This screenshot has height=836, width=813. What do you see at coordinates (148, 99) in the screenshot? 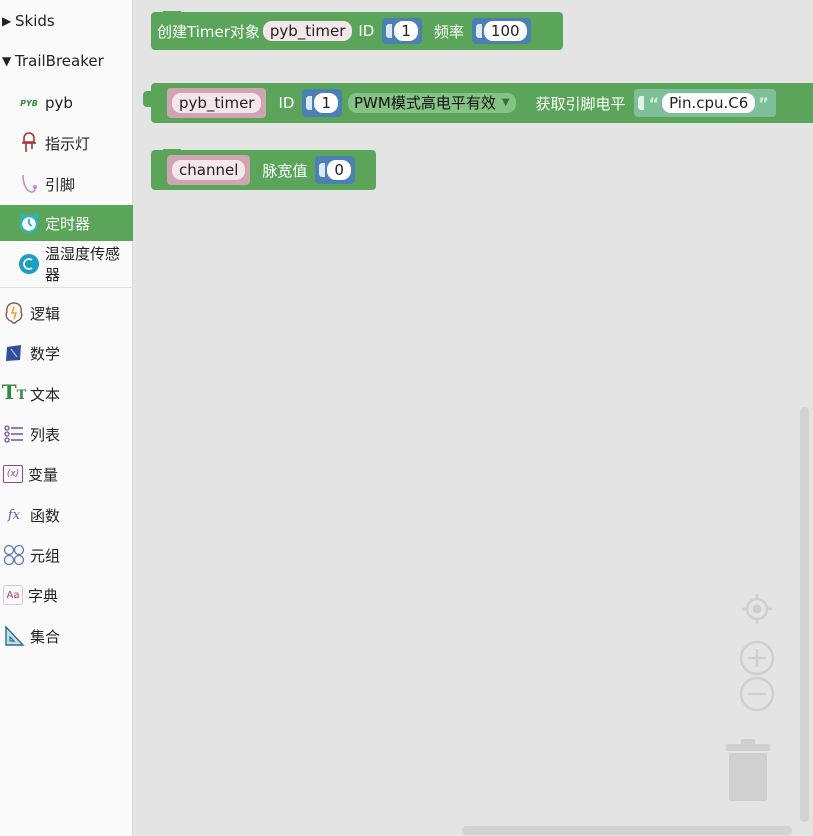
I see `output-plug` at bounding box center [148, 99].